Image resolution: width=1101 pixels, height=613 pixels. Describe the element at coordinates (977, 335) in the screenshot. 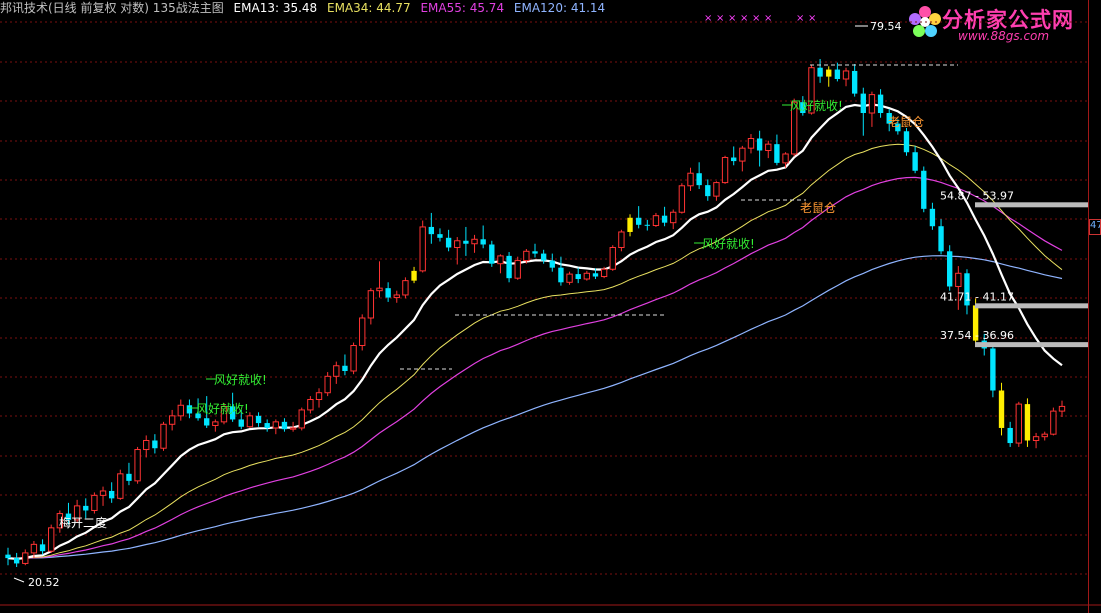

I see `zone-label: 37.54 - 36.96` at that location.